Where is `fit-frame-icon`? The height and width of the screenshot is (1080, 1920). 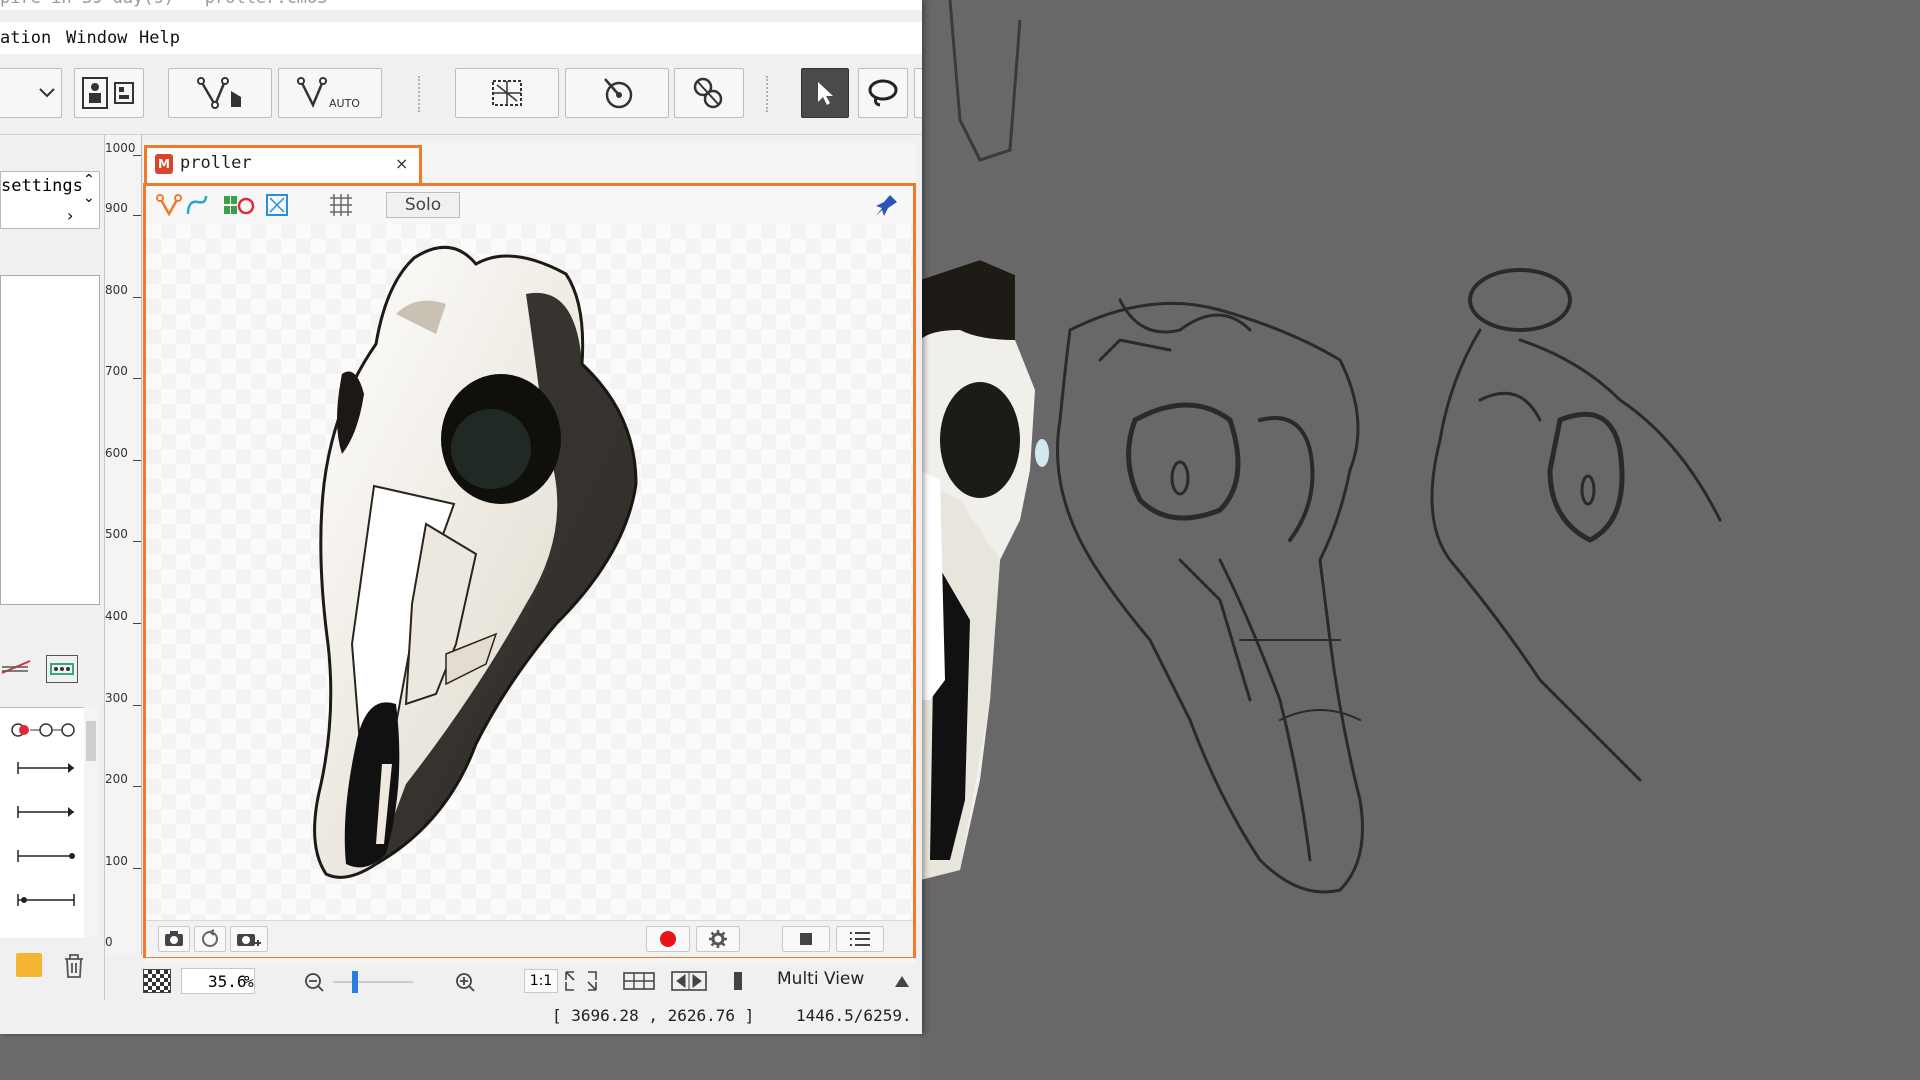
fit-frame-icon is located at coordinates (277, 205).